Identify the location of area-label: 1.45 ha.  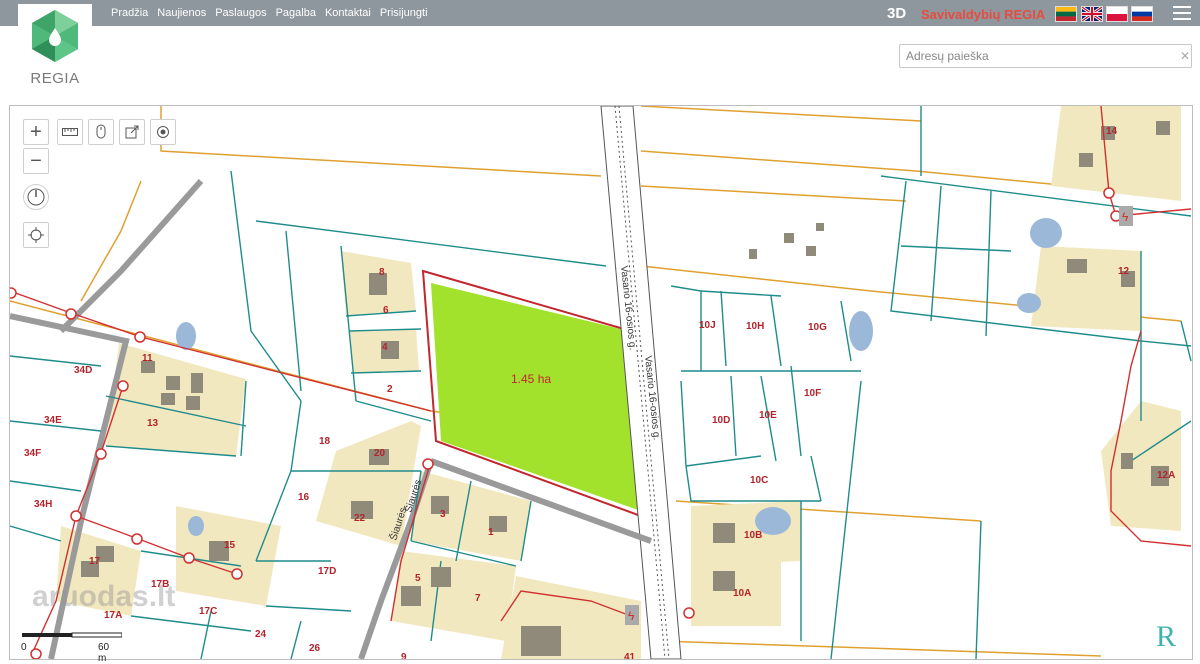
(531, 379).